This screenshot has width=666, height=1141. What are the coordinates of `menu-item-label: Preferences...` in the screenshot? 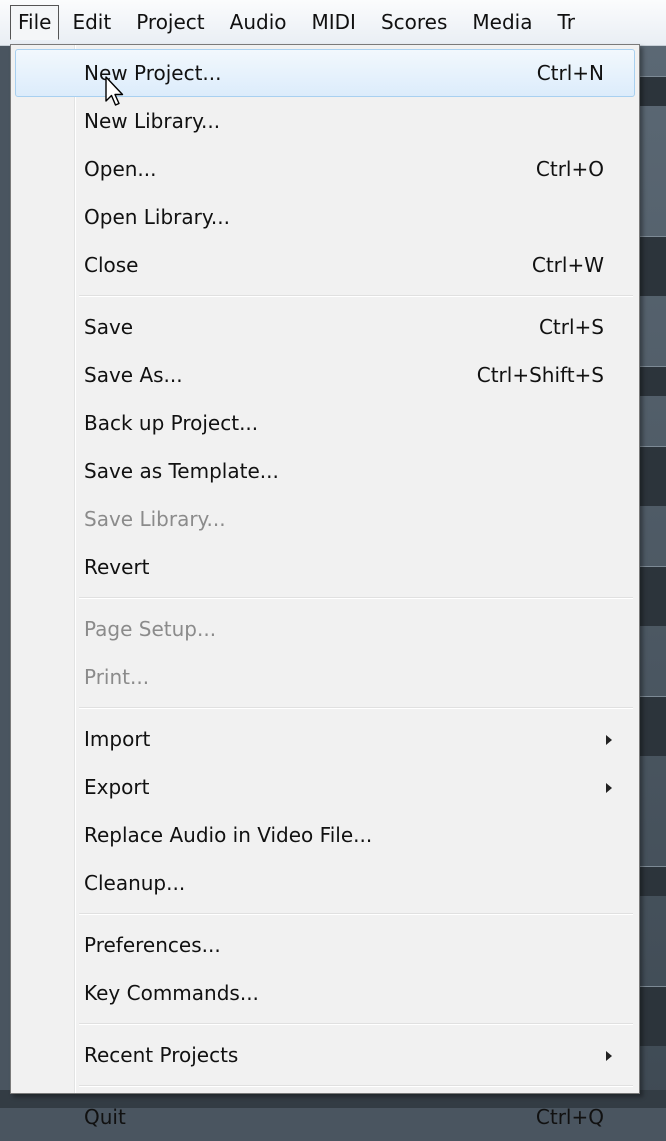 It's located at (152, 945).